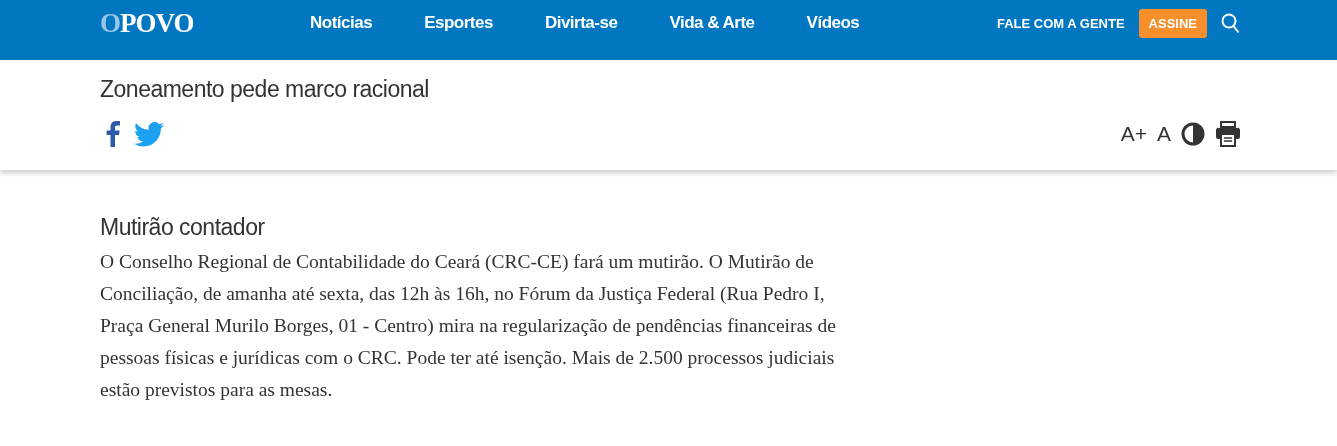 The height and width of the screenshot is (446, 1337). Describe the element at coordinates (183, 227) in the screenshot. I see `section-heading: Mutirão contador` at that location.